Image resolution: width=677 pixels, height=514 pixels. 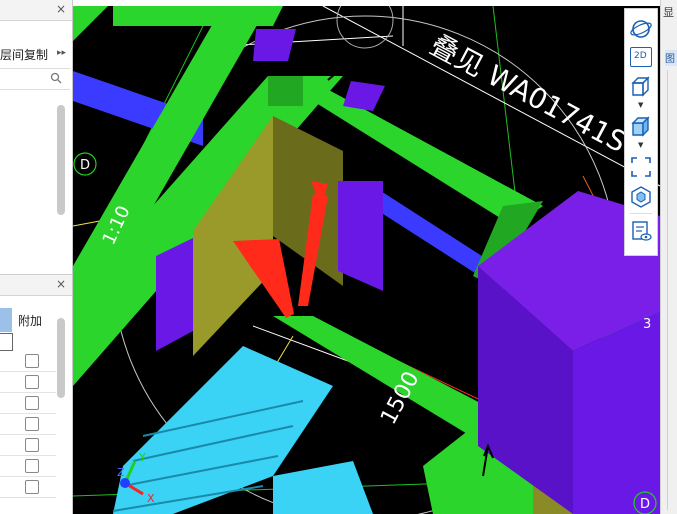 I want to click on right-panel-divider, so click(x=672, y=290).